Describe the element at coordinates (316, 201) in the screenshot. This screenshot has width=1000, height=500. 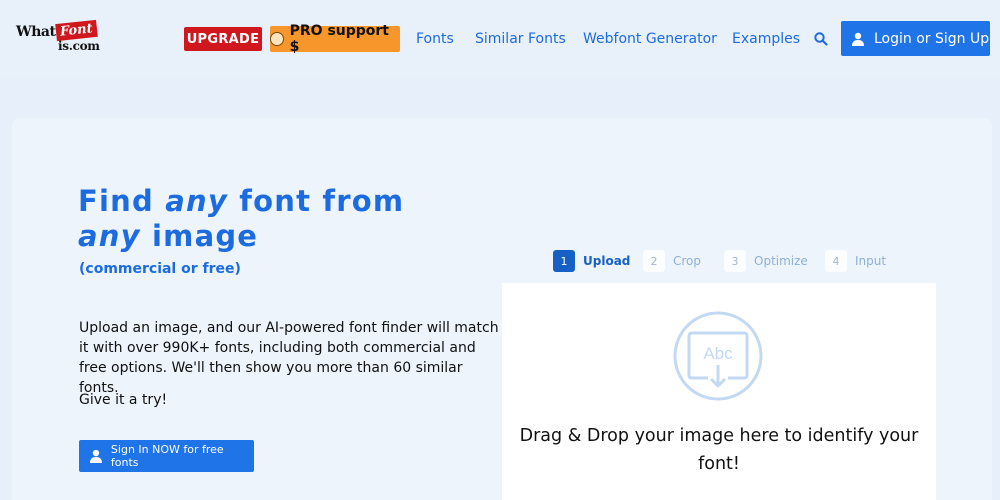
I see `title-part-3: font from` at that location.